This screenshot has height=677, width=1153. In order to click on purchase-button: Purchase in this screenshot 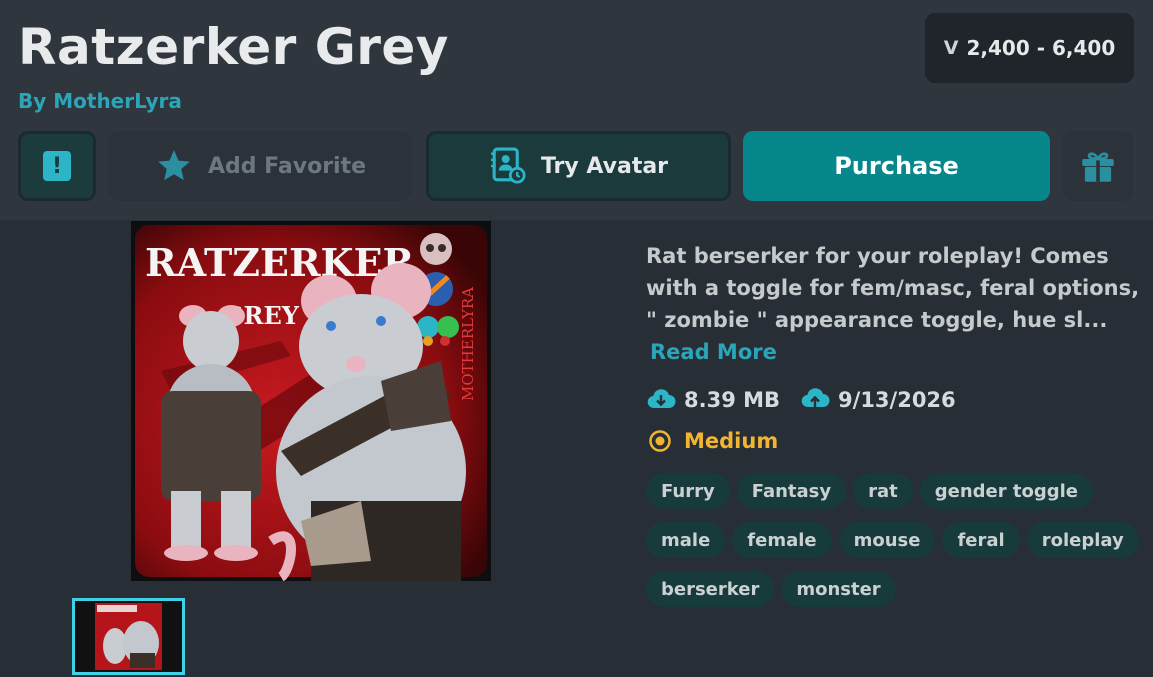, I will do `click(896, 166)`.